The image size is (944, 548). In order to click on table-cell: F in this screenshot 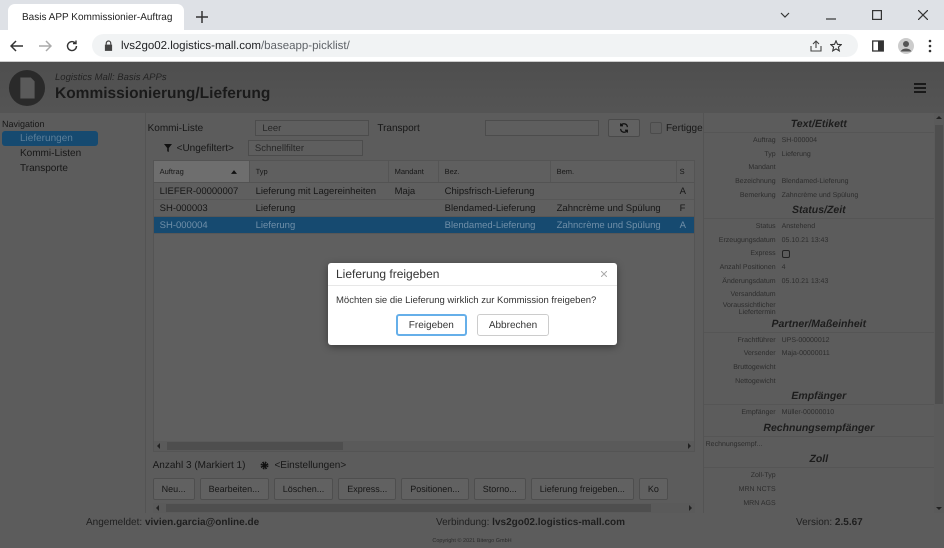, I will do `click(683, 208)`.